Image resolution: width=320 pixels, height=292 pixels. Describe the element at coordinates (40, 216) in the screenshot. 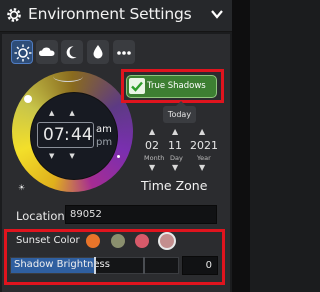

I see `location-label: Location` at that location.